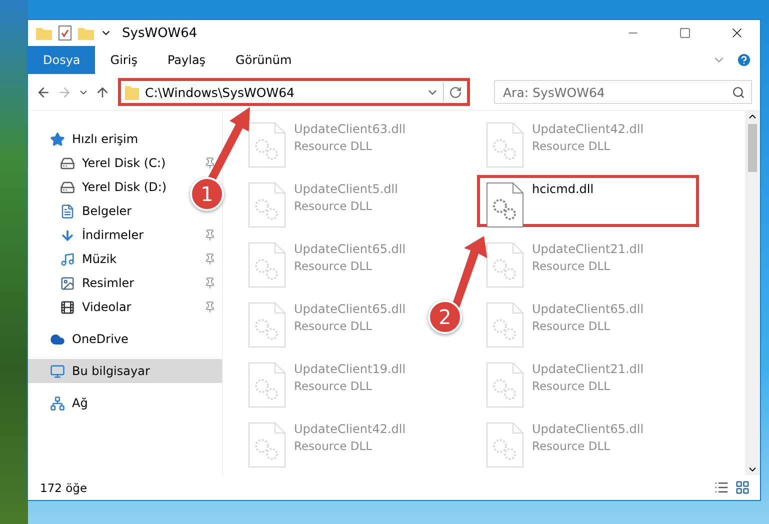 The width and height of the screenshot is (769, 524). What do you see at coordinates (57, 139) in the screenshot?
I see `star-icon` at bounding box center [57, 139].